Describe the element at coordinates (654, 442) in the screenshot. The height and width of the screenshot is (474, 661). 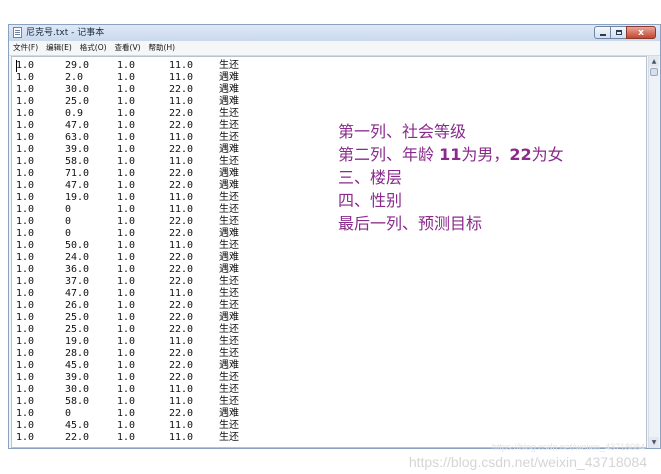
I see `scroll-down-arrow-icon: ▼` at that location.